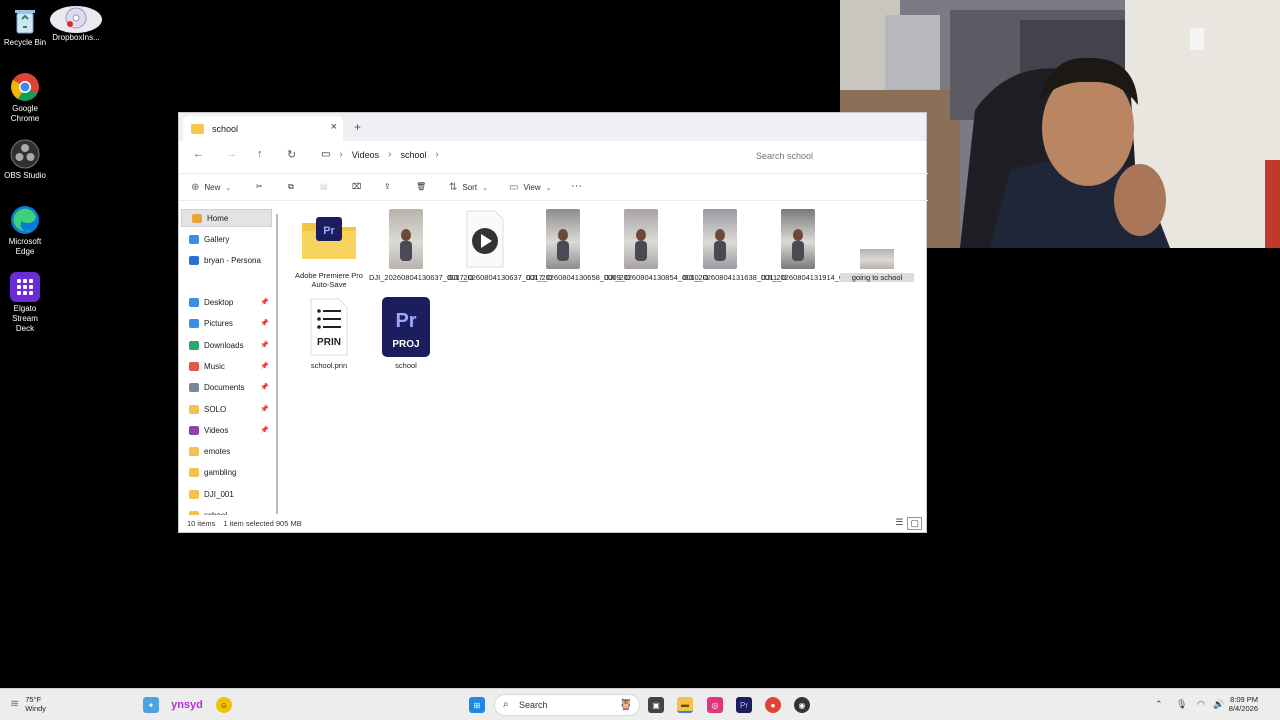 The image size is (1280, 720). I want to click on sidebar-item-home: Home, so click(226, 218).